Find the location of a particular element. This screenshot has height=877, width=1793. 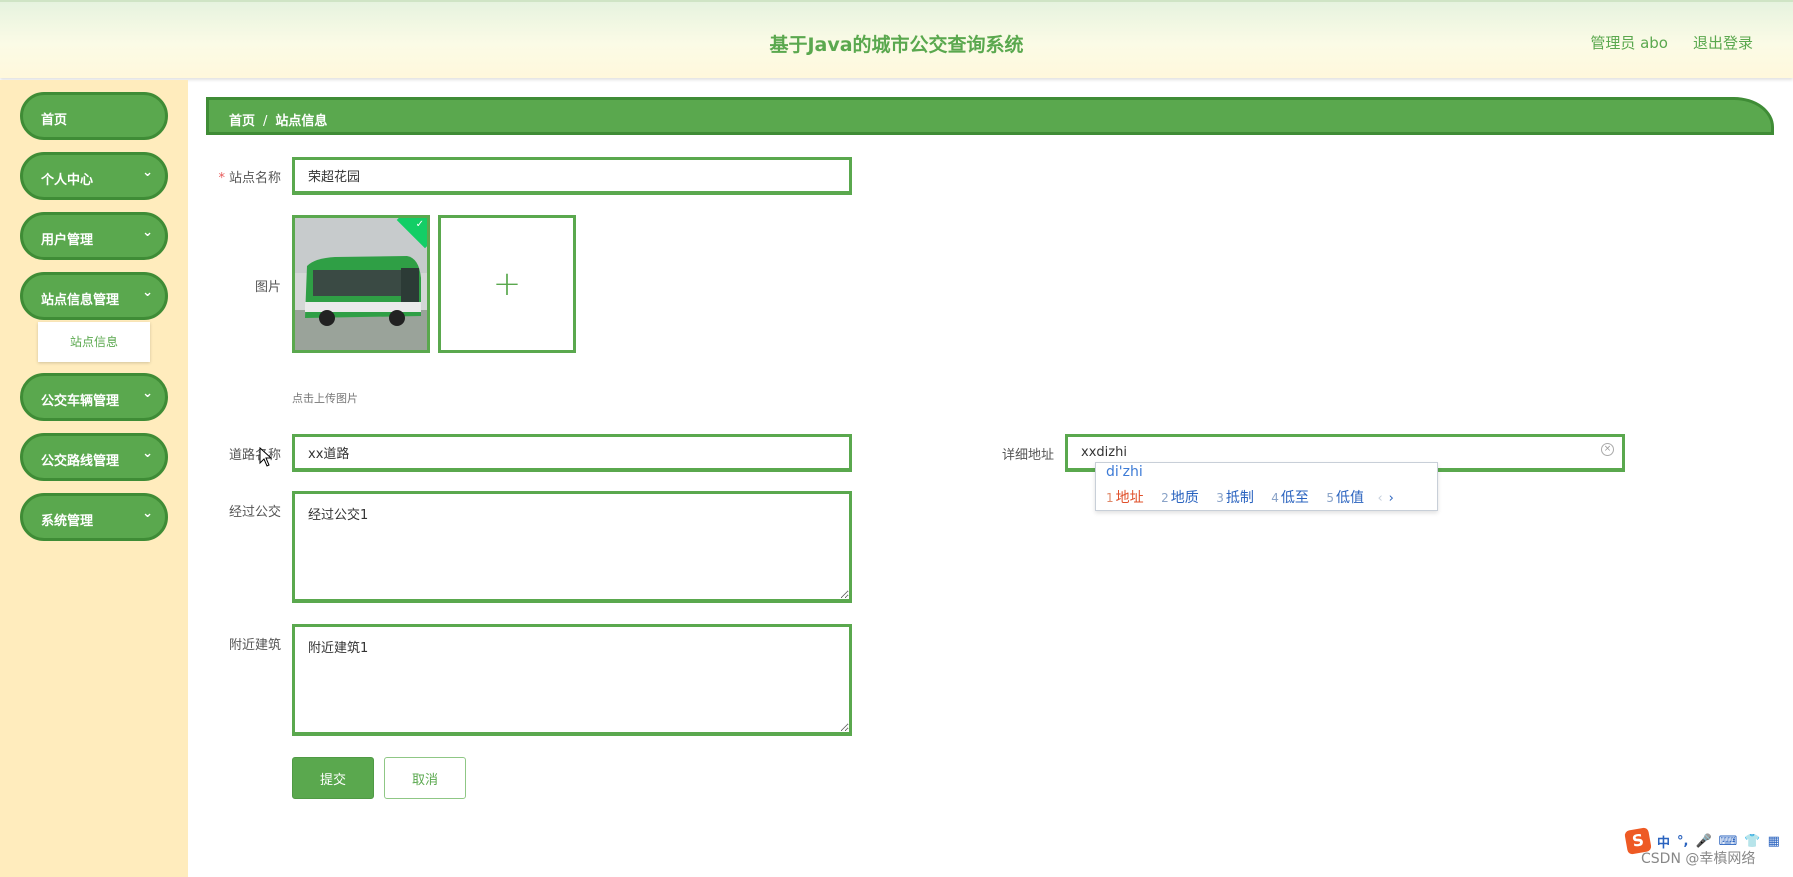

sidebar-item-user-management: 用户管理 ⌄ is located at coordinates (94, 236).